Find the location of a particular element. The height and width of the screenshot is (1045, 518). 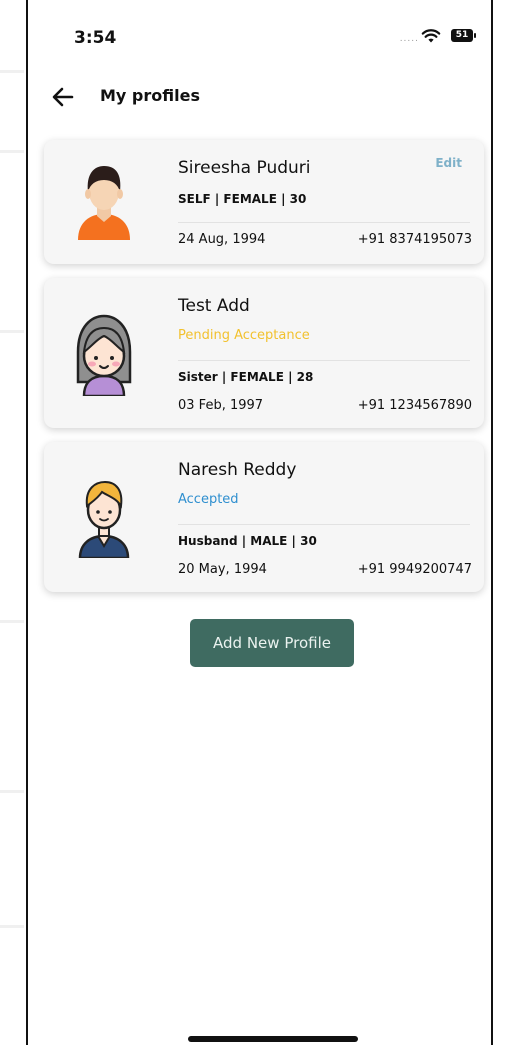

profile-dob: 24 Aug, 1994 is located at coordinates (222, 239).